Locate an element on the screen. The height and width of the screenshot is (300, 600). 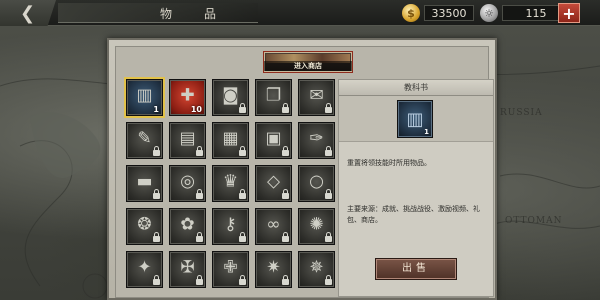
paper-scroll-icon: ✎ is located at coordinates (144, 138).